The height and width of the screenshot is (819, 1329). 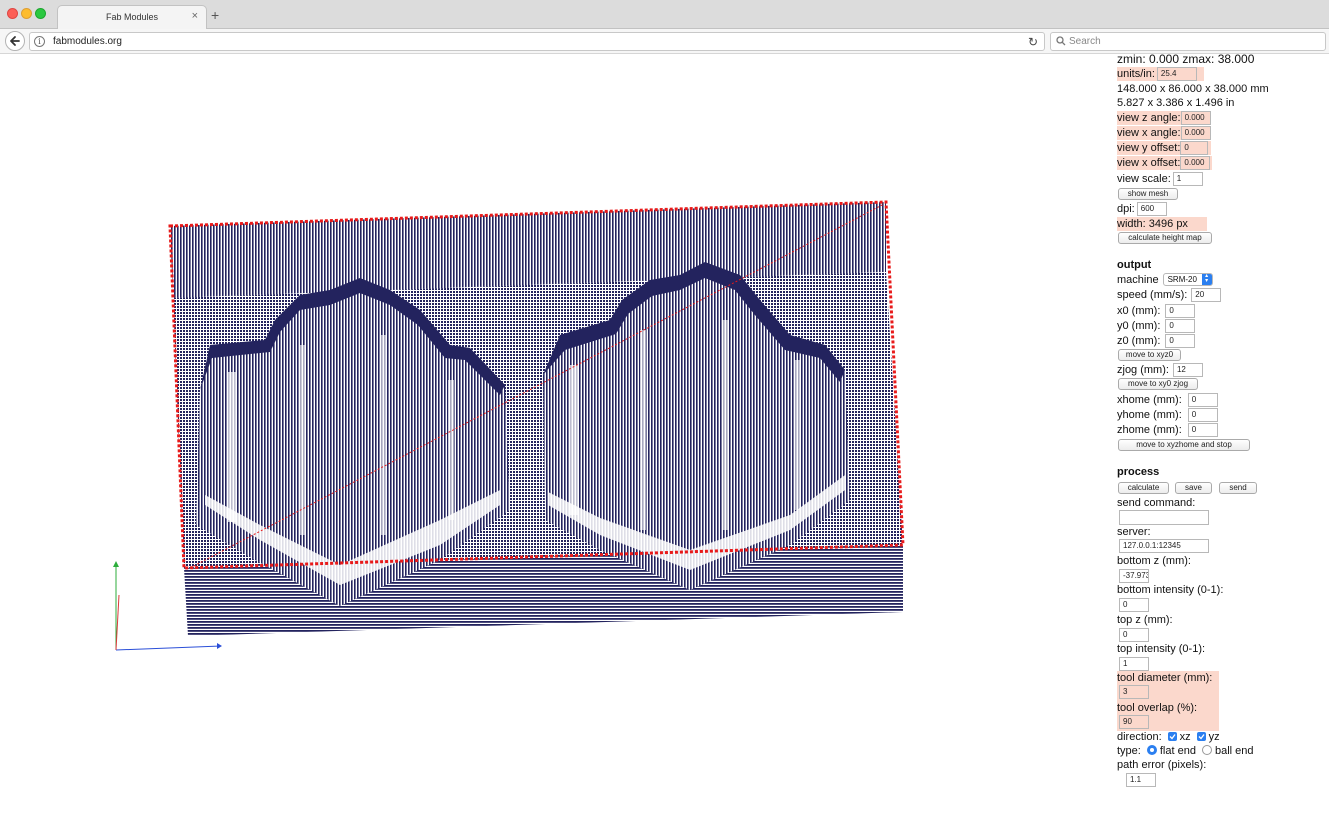 I want to click on units-input: 25.4, so click(x=1176, y=74).